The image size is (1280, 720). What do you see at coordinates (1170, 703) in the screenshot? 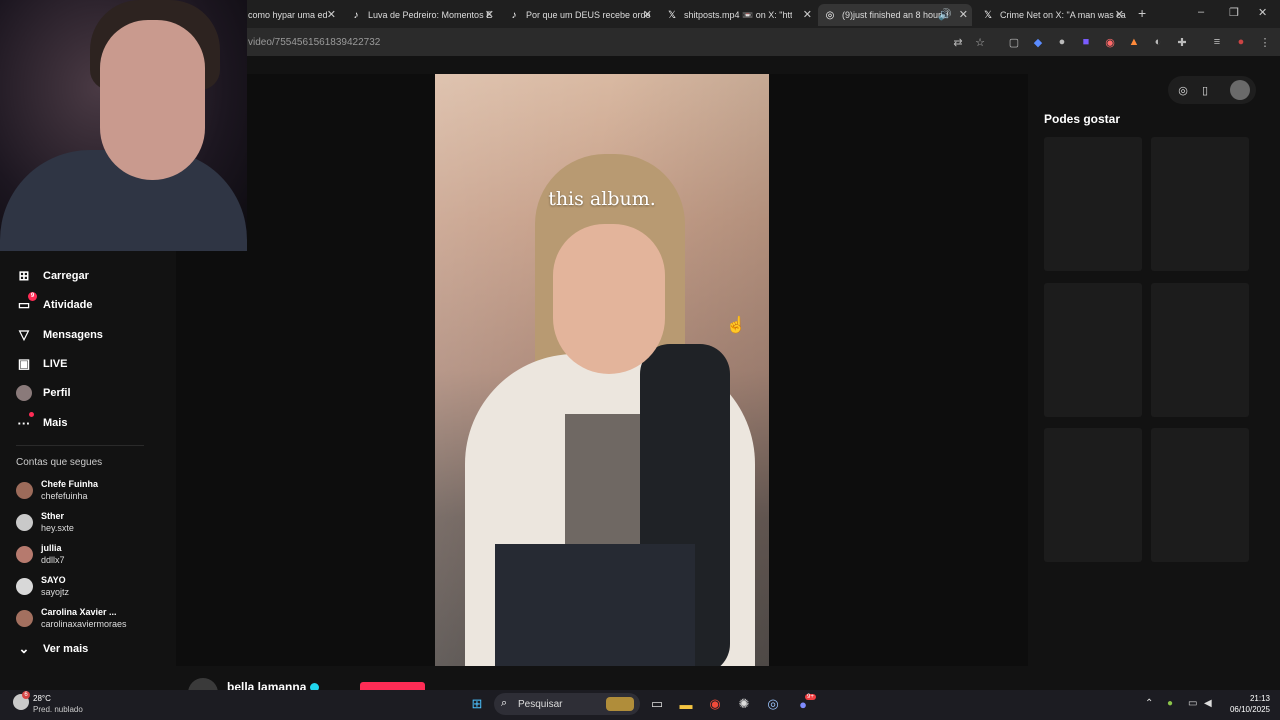
I see `microphone-icon: ●` at bounding box center [1170, 703].